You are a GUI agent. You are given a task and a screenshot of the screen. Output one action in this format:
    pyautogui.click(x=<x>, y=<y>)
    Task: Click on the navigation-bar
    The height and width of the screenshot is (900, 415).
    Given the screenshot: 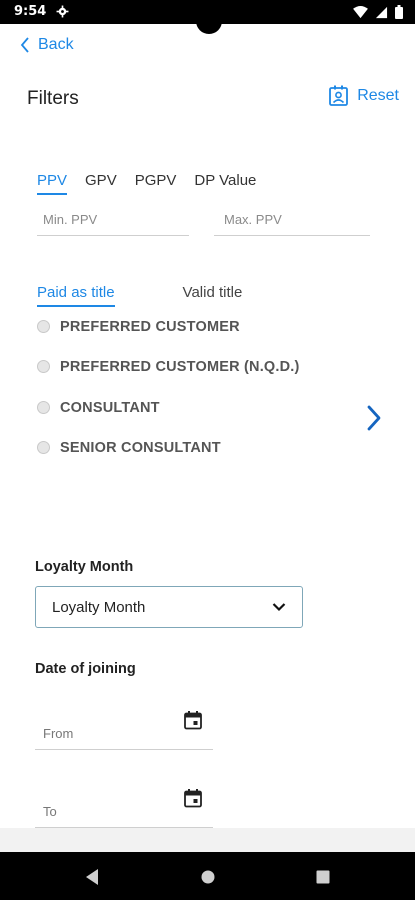 What is the action you would take?
    pyautogui.click(x=207, y=876)
    